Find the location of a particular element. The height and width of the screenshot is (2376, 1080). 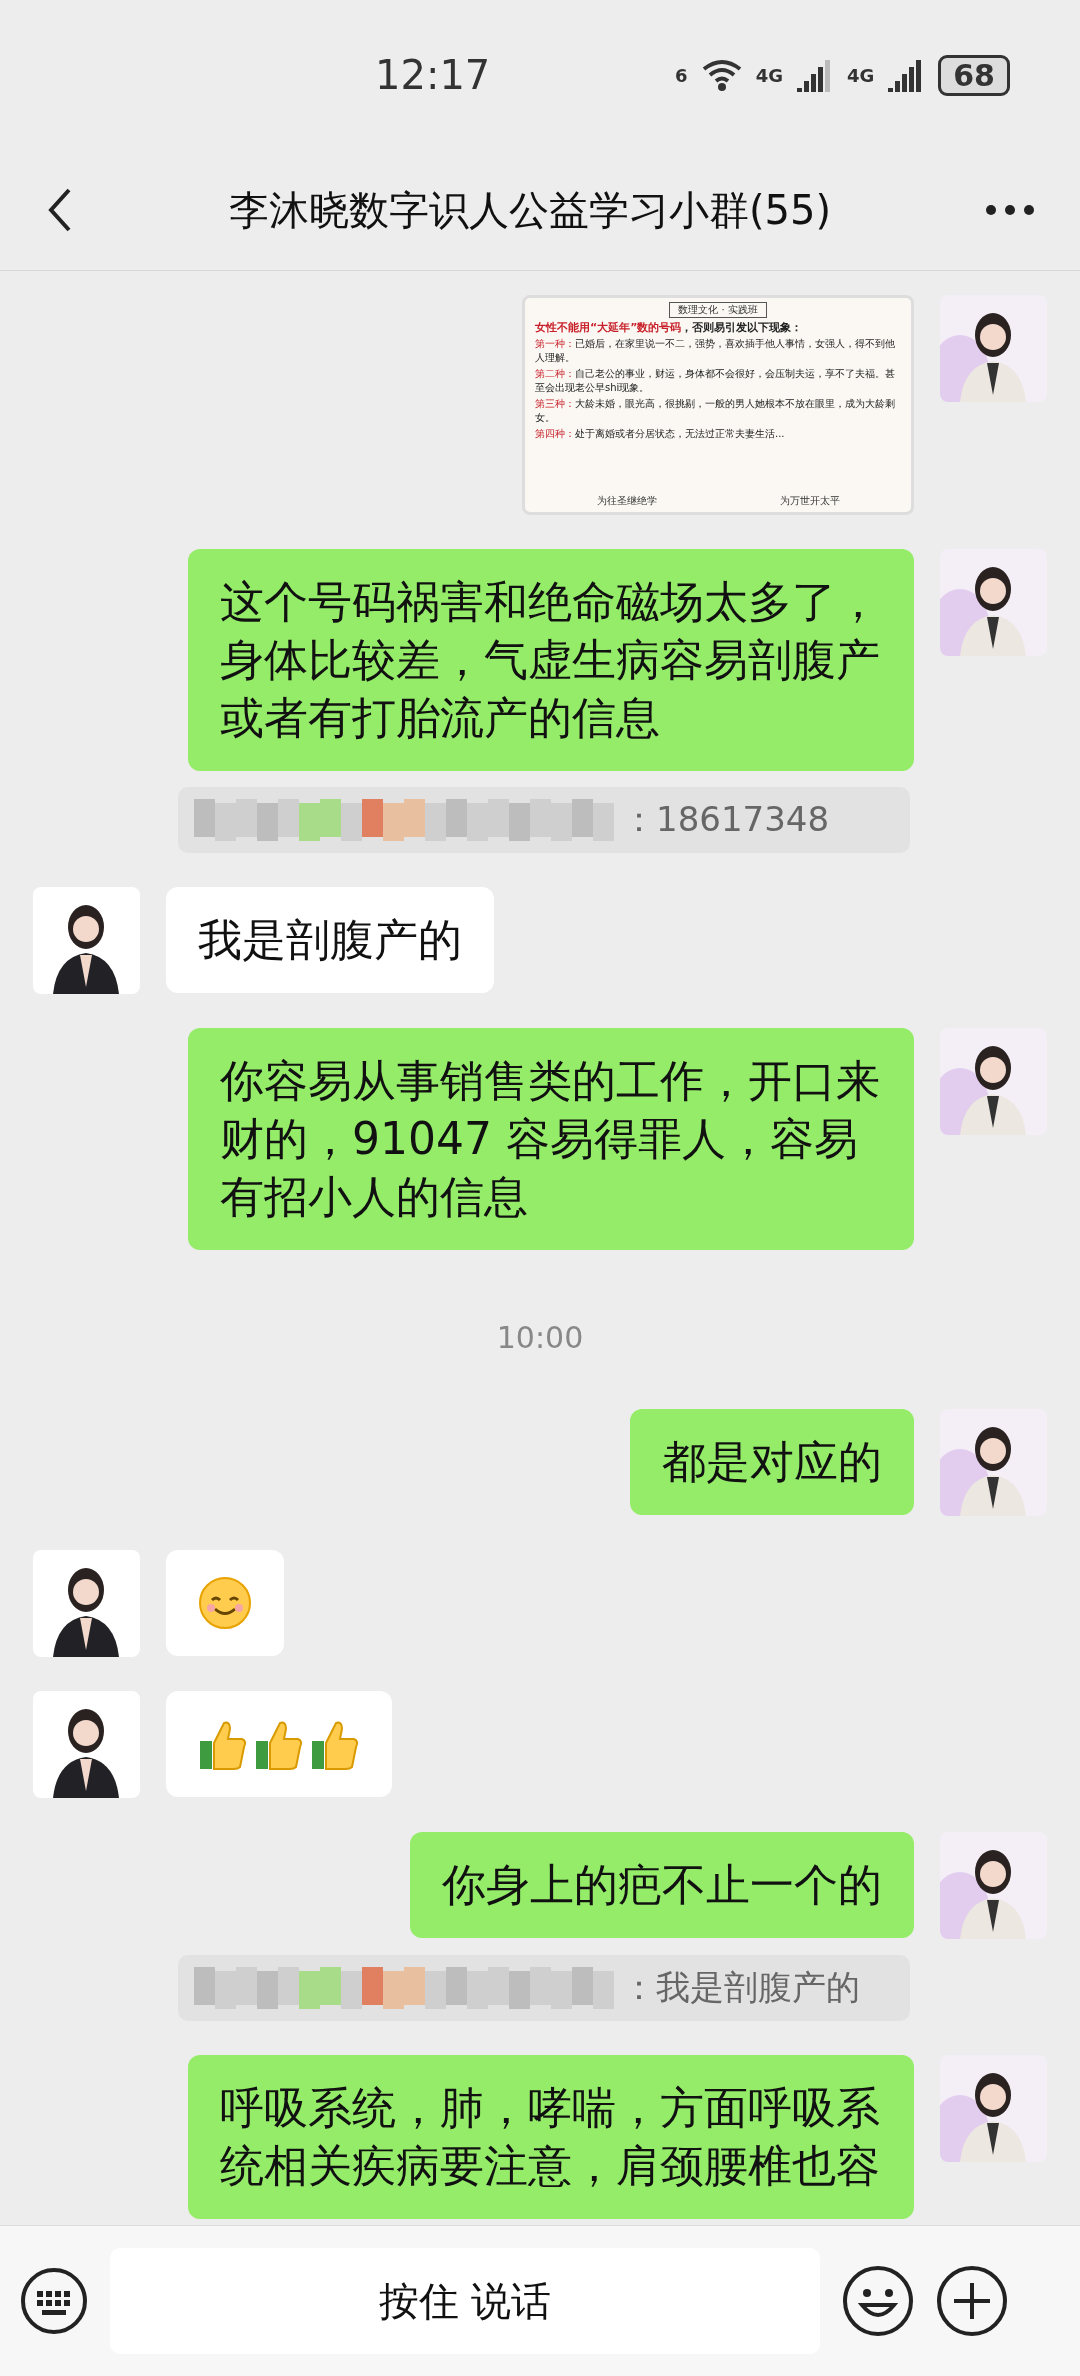

slide-text: 第三种：大龄未婚，眼光高，很挑剔，一般的男人她根本不放在眼里，成为大龄剩女。 is located at coordinates (715, 411).